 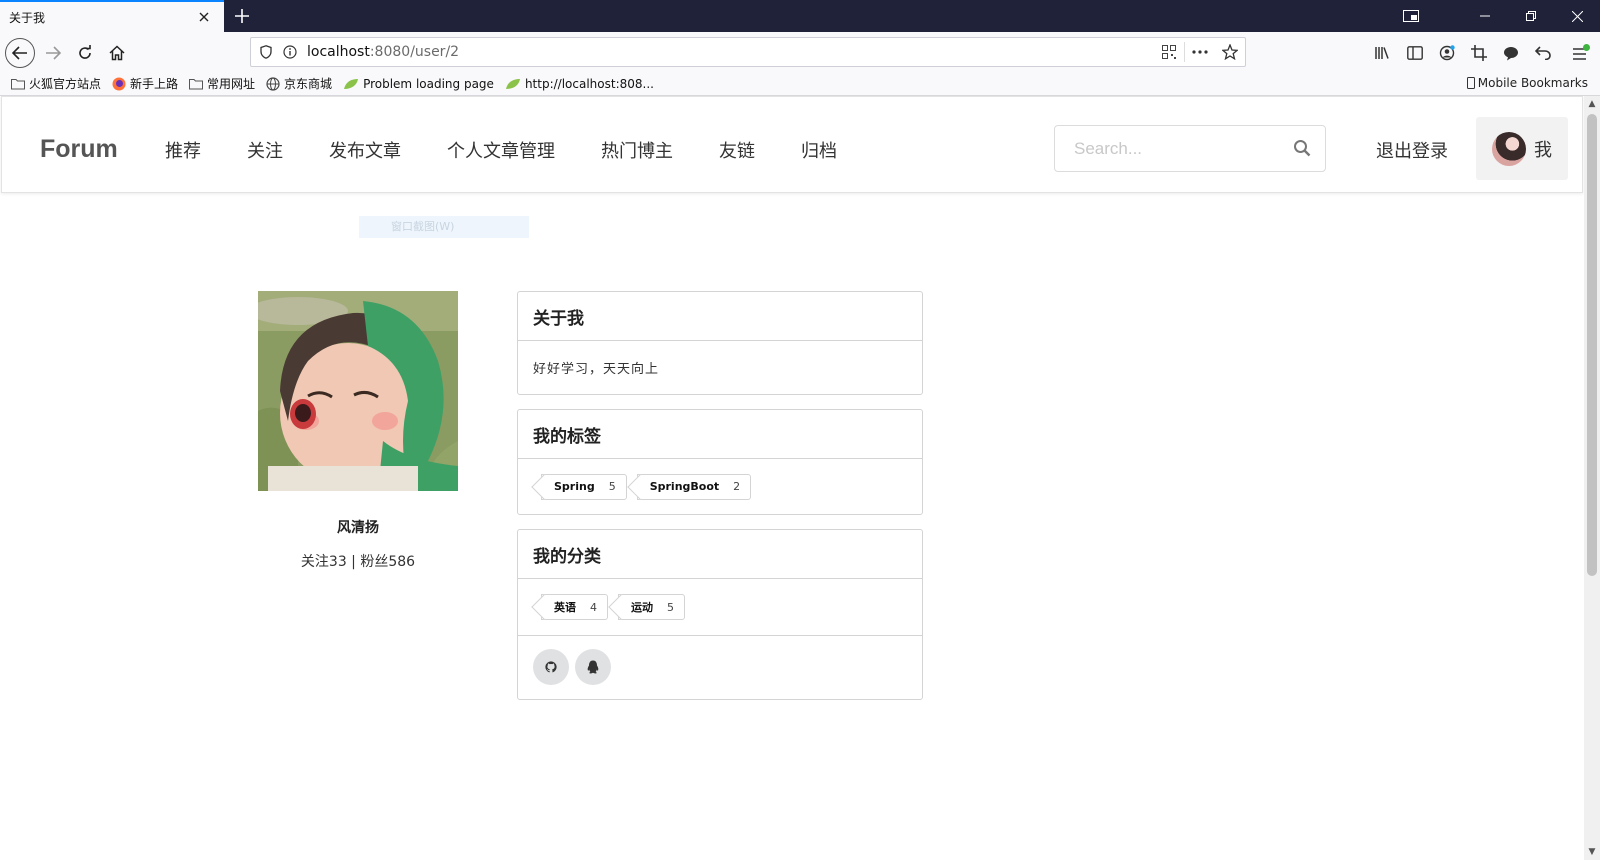 I want to click on category-label: 运动 5, so click(x=651, y=607).